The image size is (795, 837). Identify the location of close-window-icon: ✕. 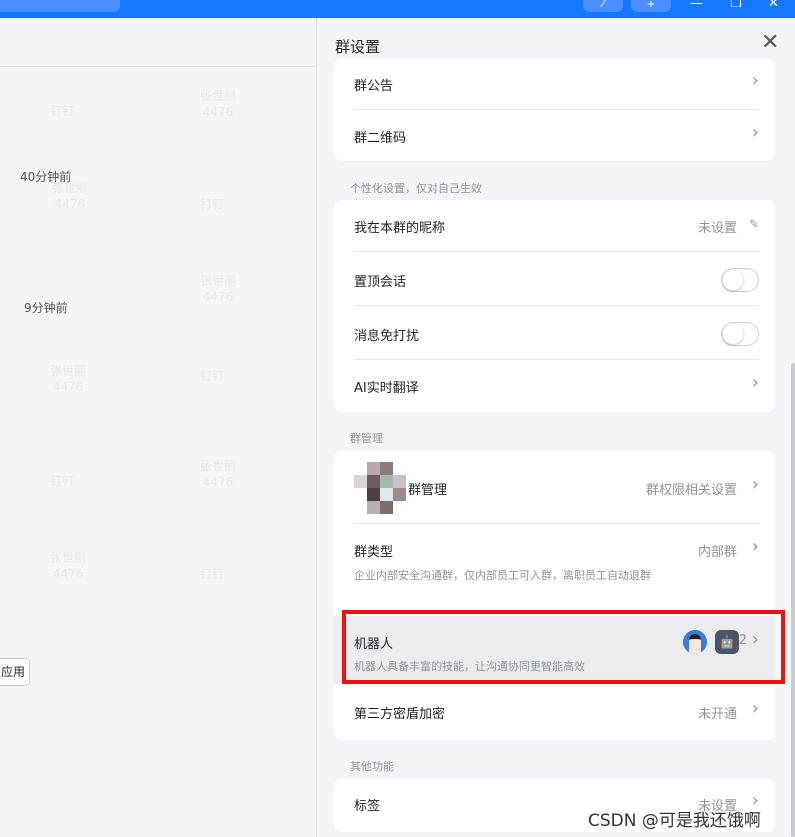
(773, 5).